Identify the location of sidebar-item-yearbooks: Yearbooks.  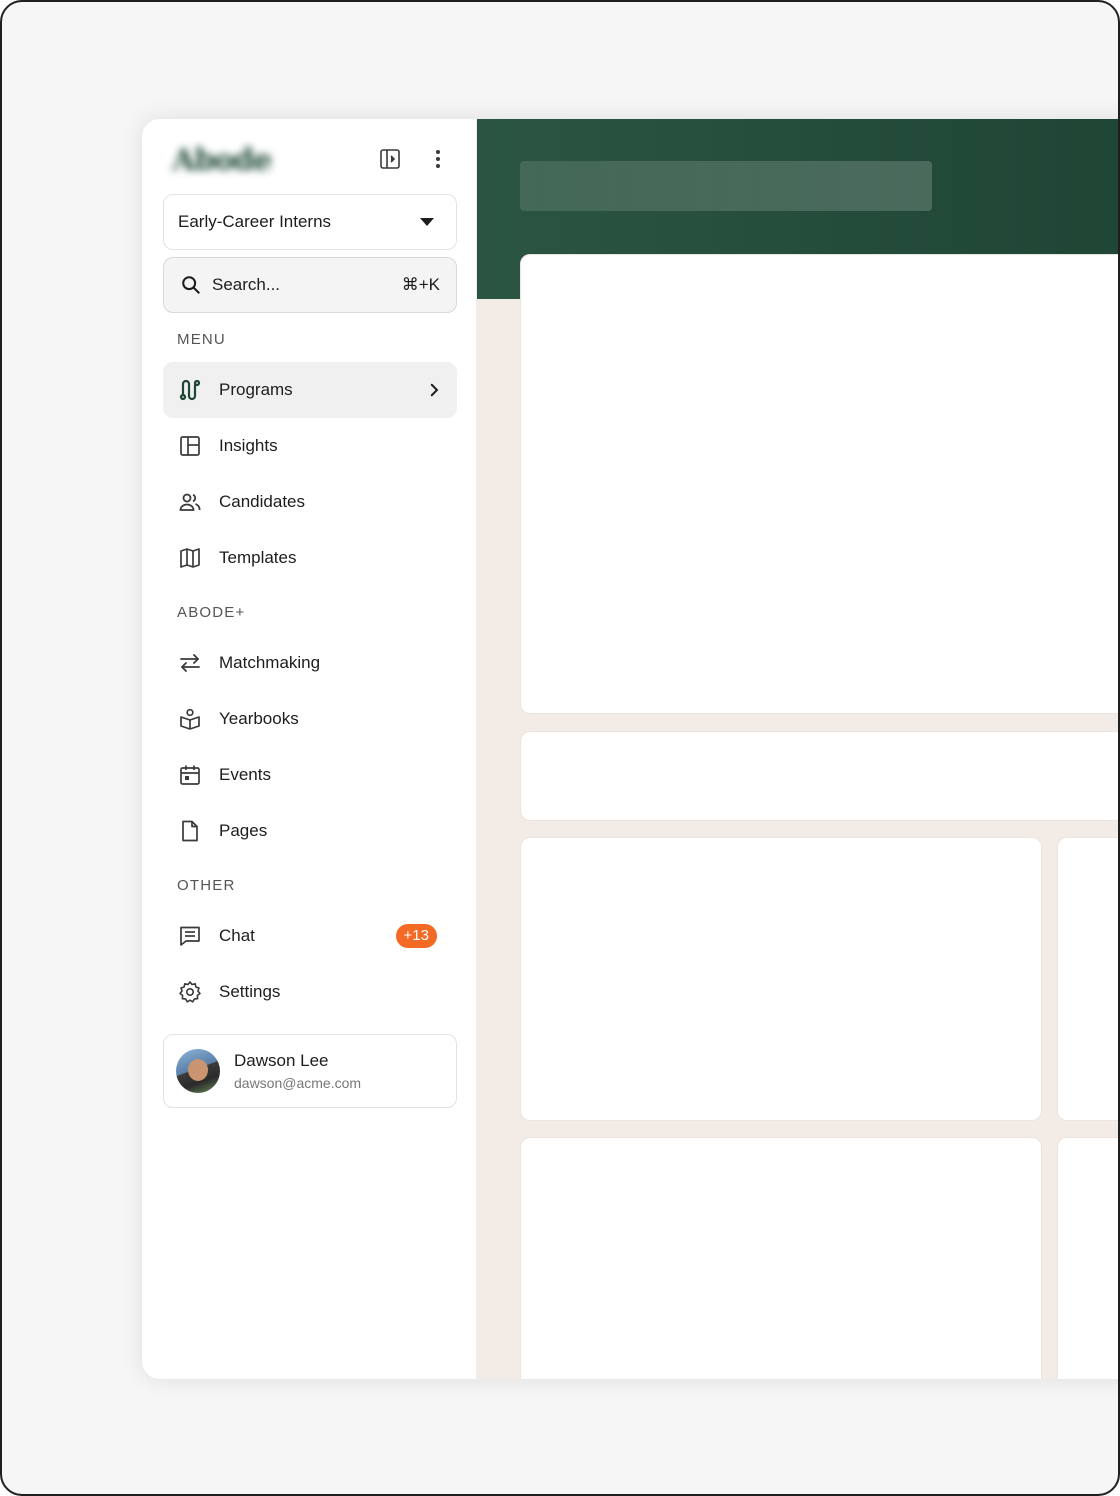
(310, 719).